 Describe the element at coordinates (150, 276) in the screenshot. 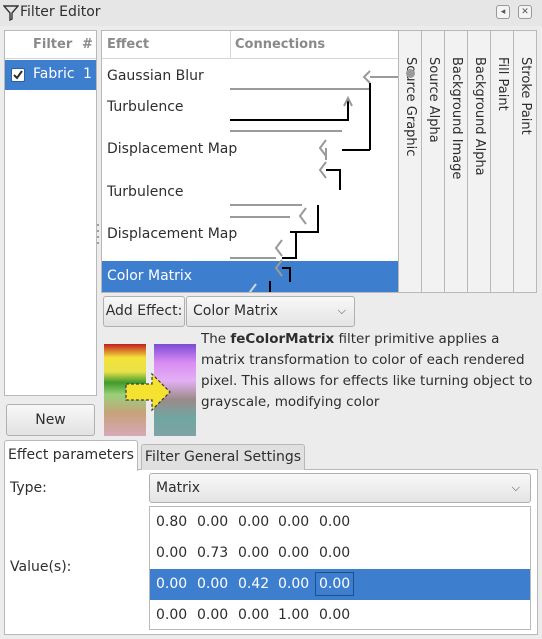

I see `effect-label: Color Matrix` at that location.